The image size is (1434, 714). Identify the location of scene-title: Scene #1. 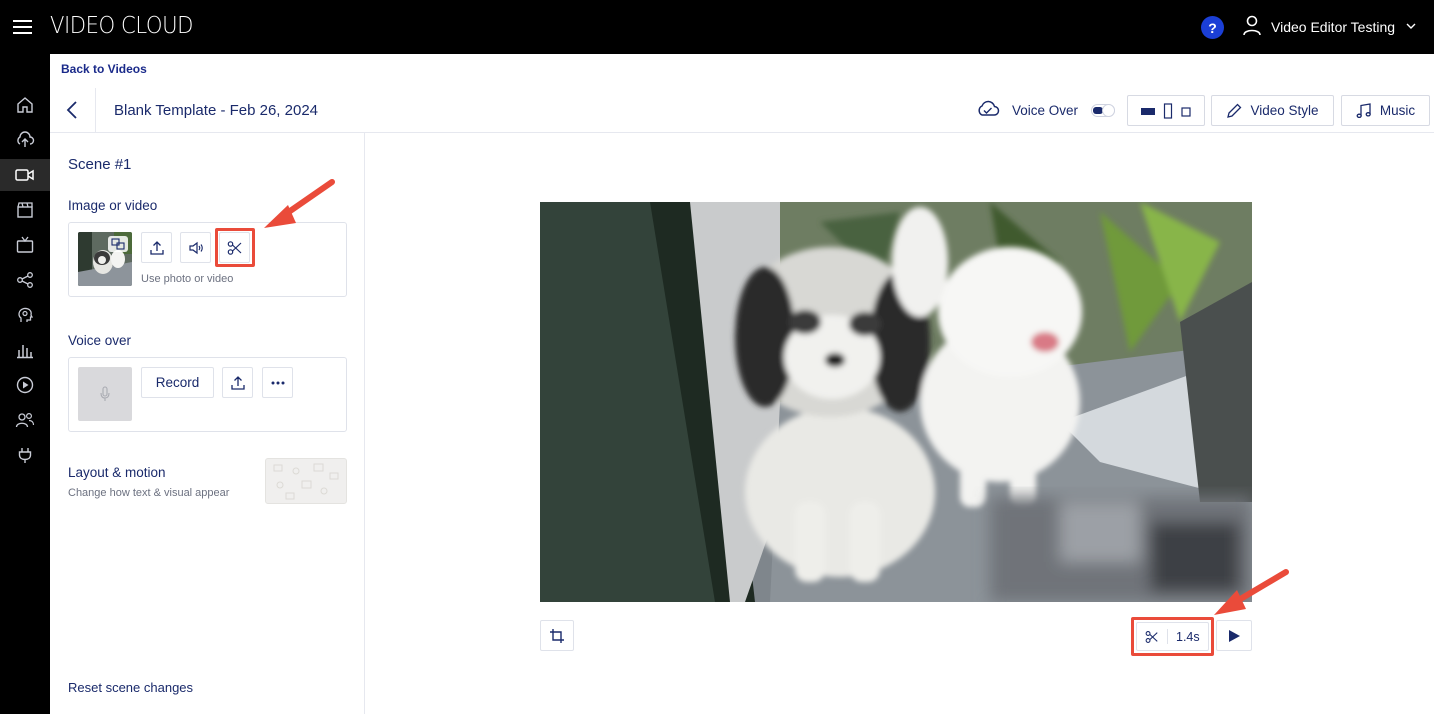
(100, 164).